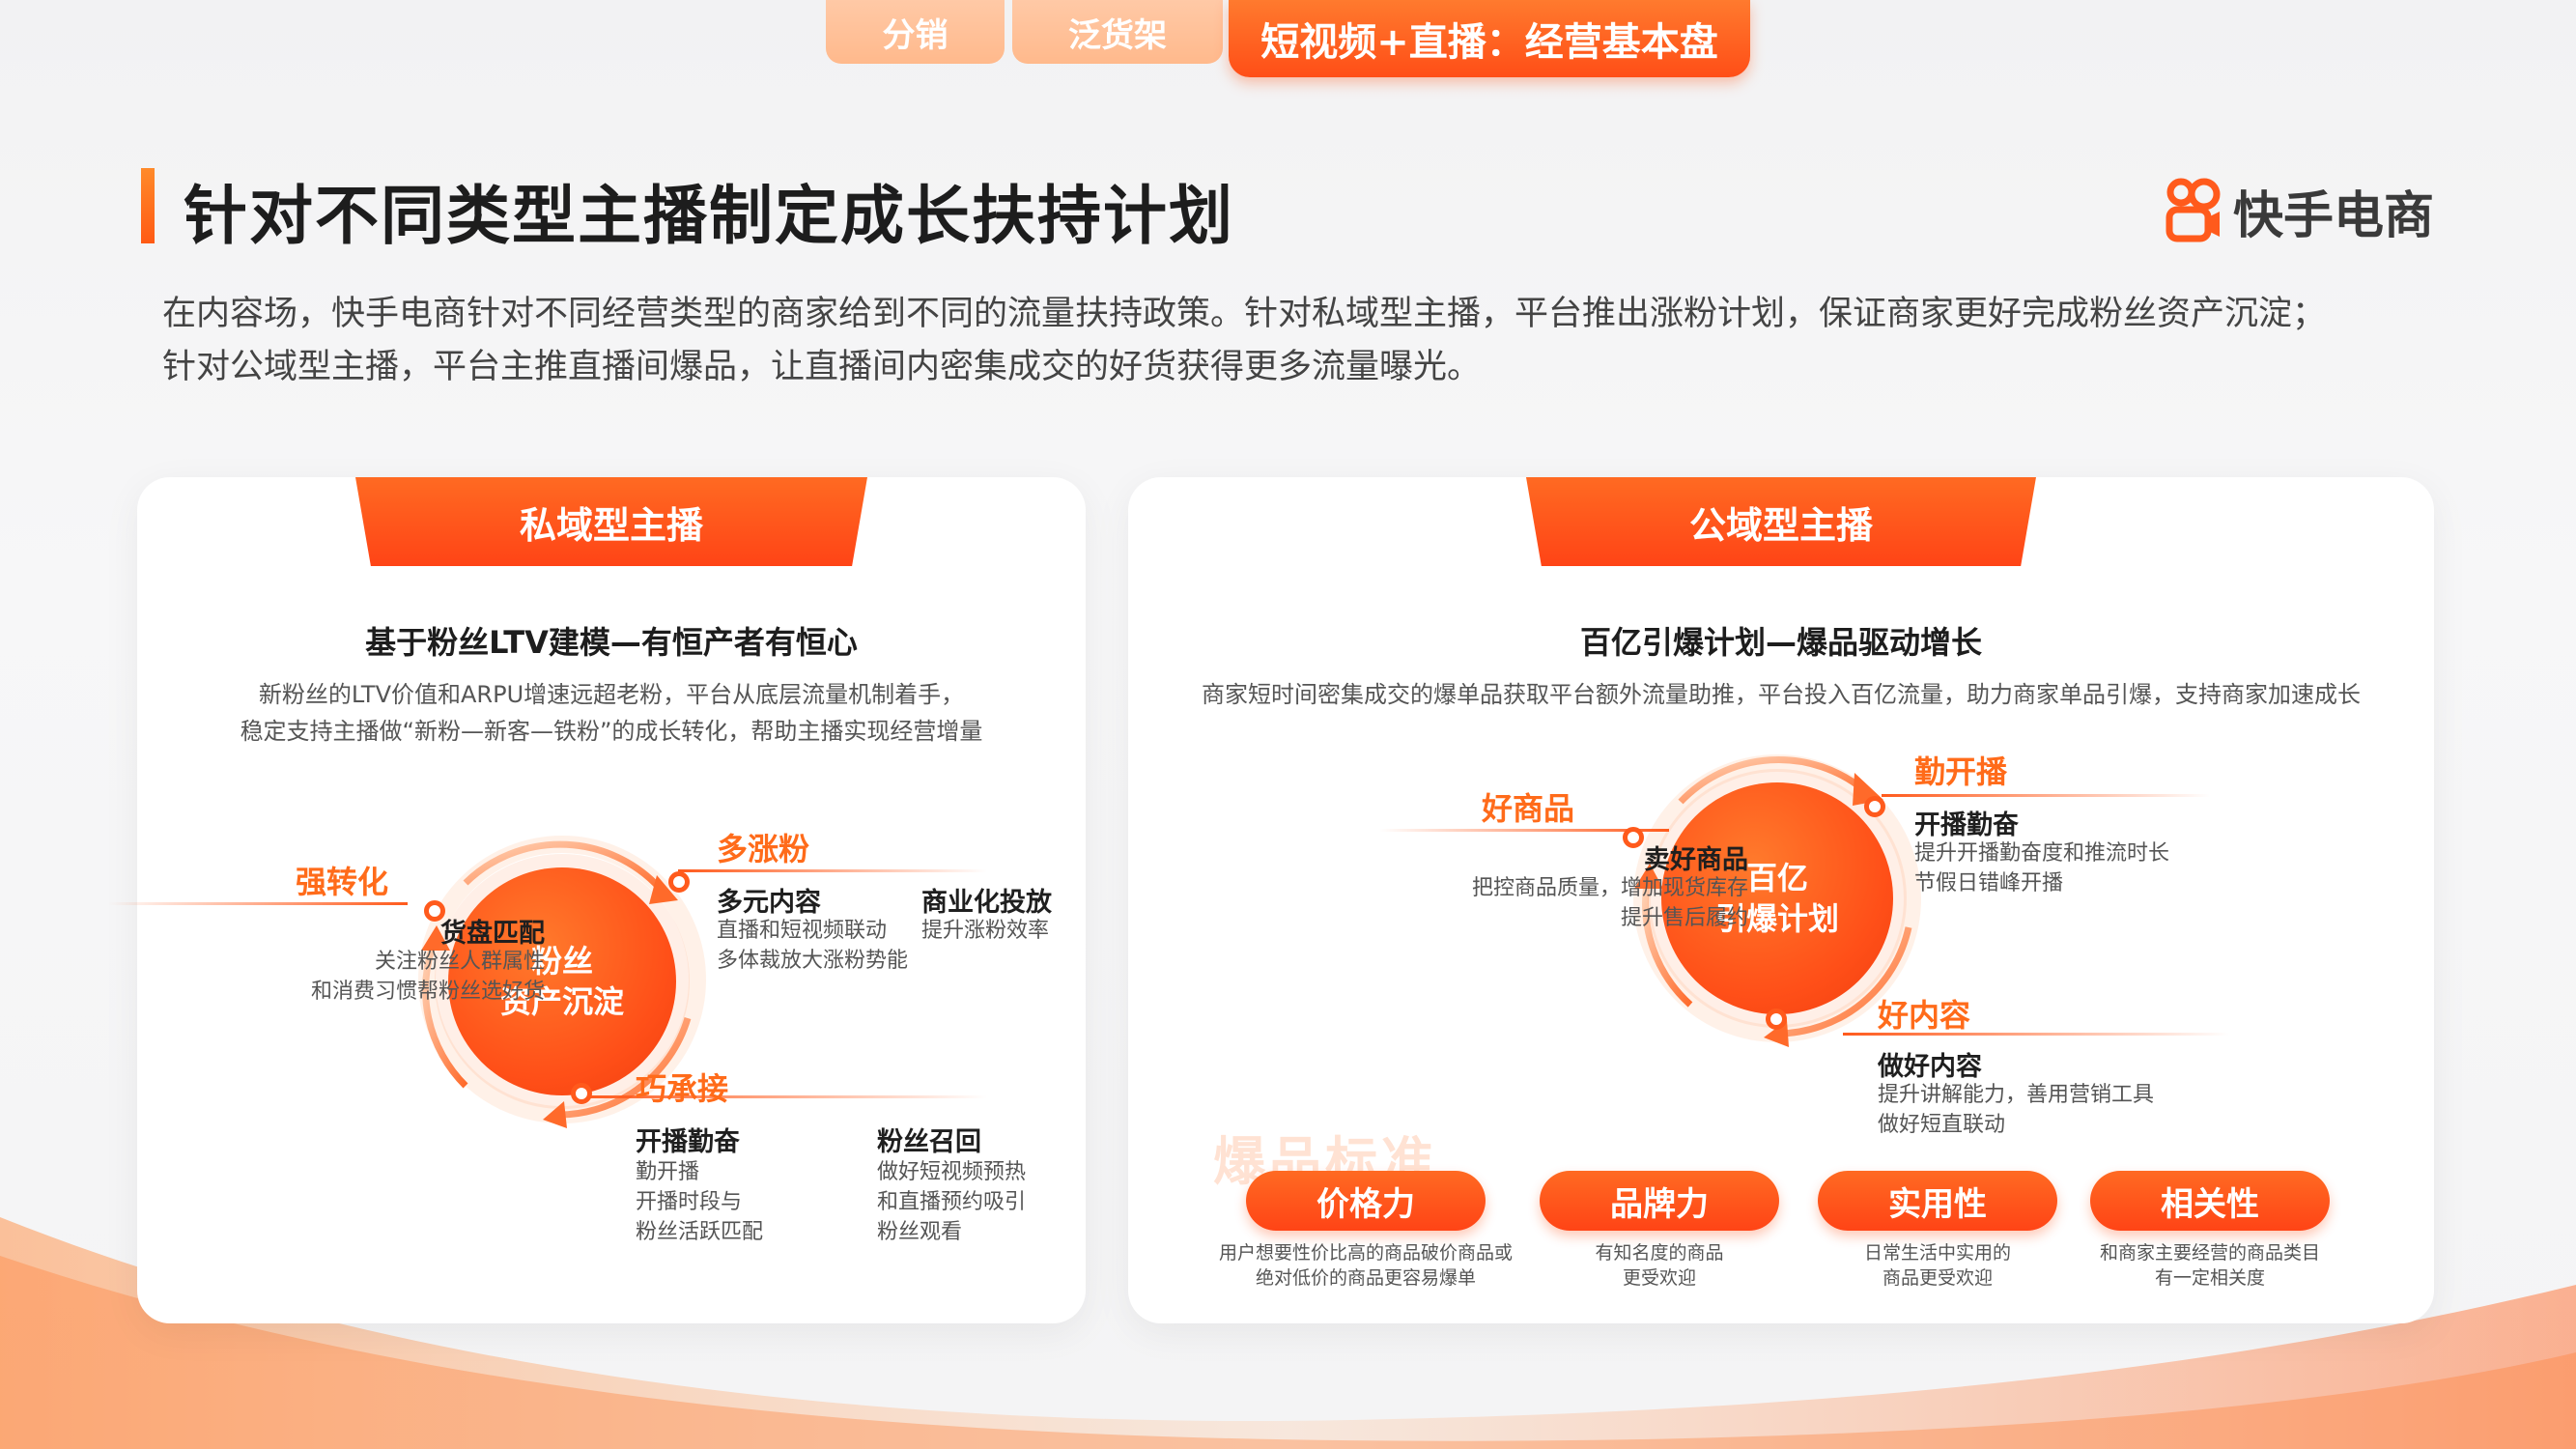 The width and height of the screenshot is (2576, 1449). I want to click on page-title: 针对不同类型主播制定成长扶持计划, so click(709, 216).